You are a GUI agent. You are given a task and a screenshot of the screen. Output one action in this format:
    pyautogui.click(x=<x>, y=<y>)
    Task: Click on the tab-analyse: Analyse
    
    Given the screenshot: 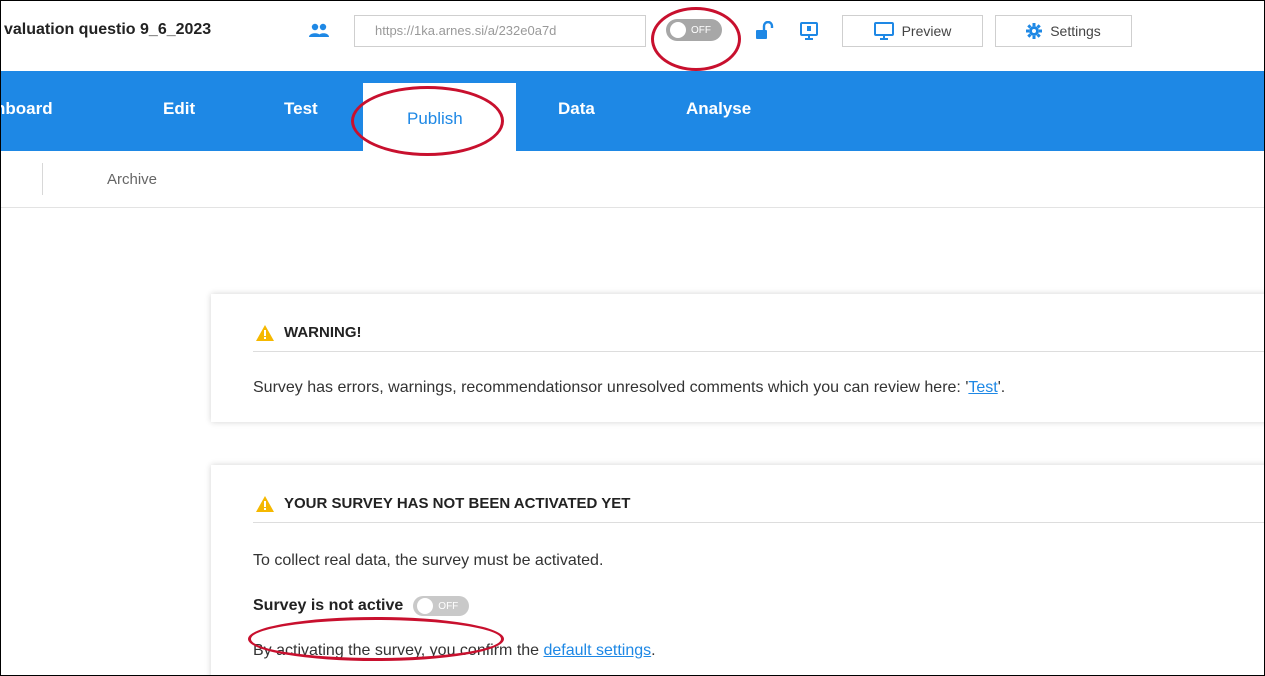 What is the action you would take?
    pyautogui.click(x=718, y=109)
    